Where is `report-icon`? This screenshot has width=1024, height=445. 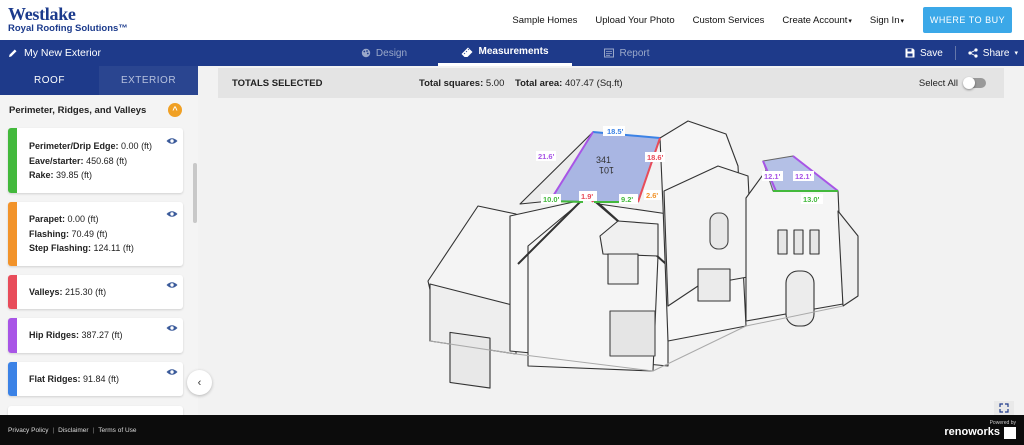 report-icon is located at coordinates (609, 53).